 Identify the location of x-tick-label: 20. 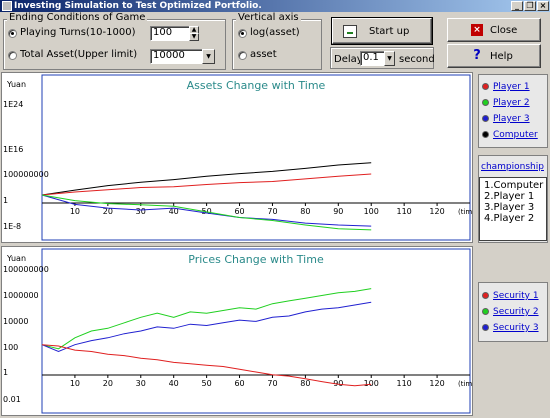
(108, 383).